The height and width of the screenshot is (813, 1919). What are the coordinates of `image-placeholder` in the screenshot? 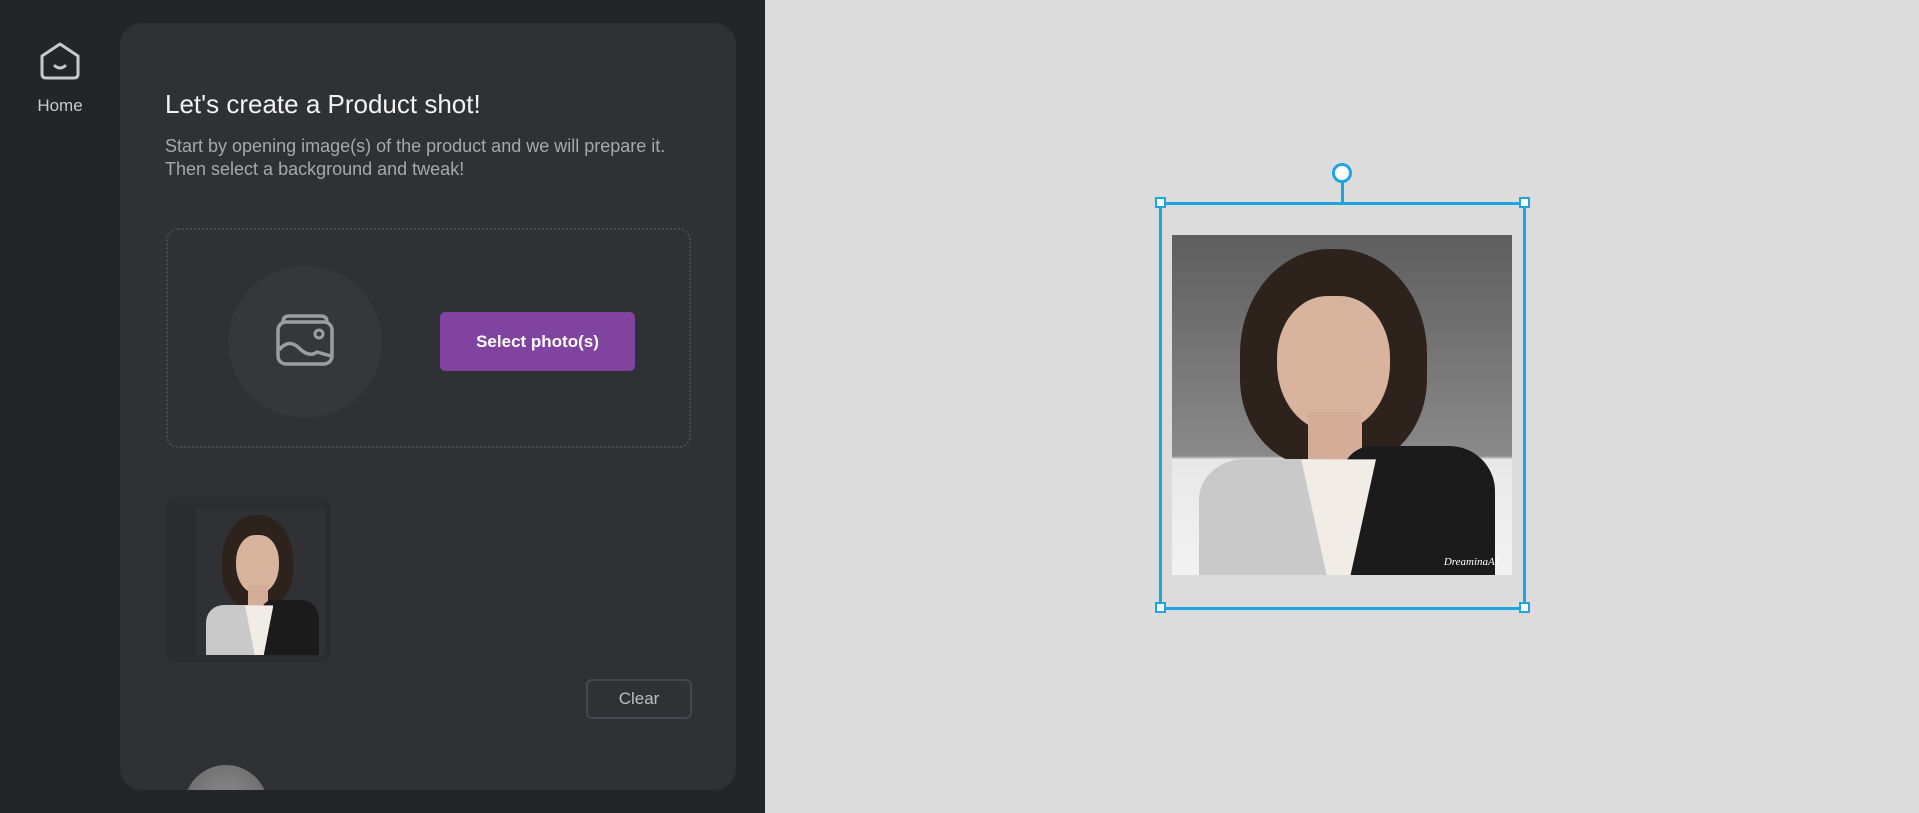 It's located at (305, 342).